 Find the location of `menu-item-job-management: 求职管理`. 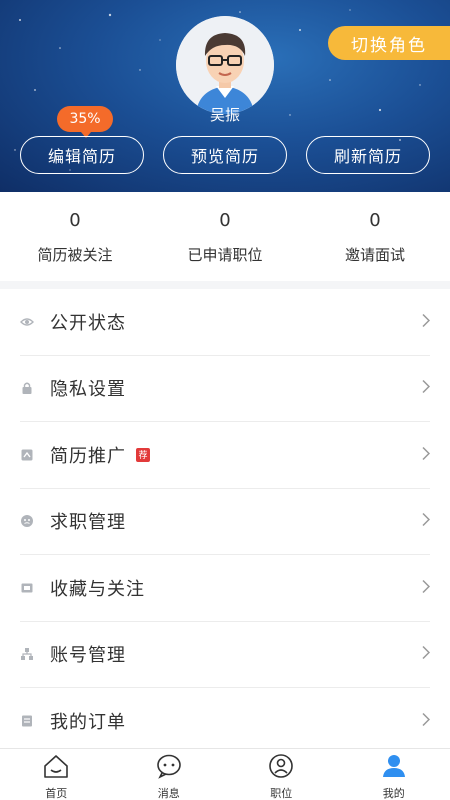

menu-item-job-management: 求职管理 is located at coordinates (225, 522).